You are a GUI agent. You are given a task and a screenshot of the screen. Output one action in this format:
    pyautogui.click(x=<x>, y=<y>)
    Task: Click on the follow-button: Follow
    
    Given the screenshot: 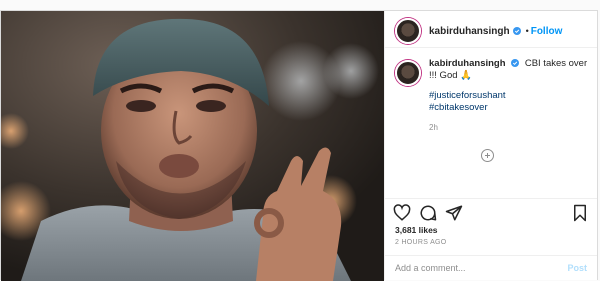 What is the action you would take?
    pyautogui.click(x=547, y=31)
    